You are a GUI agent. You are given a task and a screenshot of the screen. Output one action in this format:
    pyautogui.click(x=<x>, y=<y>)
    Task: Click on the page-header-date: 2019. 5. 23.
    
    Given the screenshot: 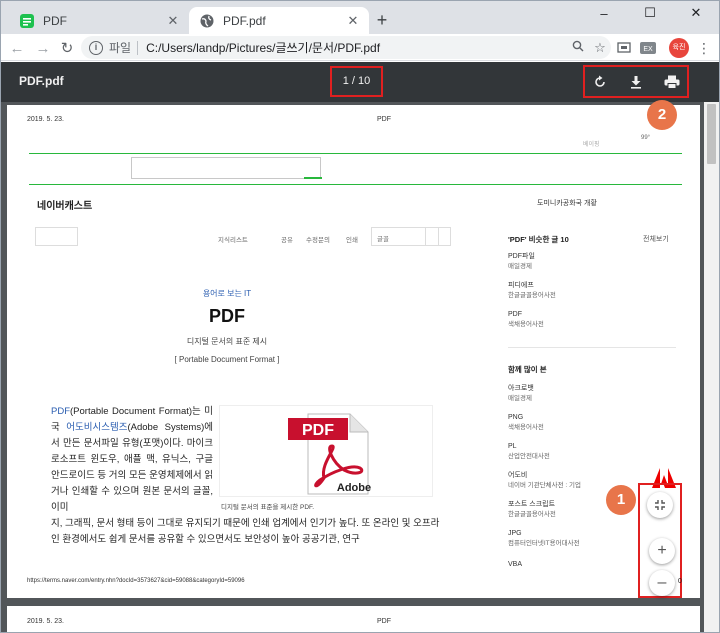 What is the action you would take?
    pyautogui.click(x=45, y=621)
    